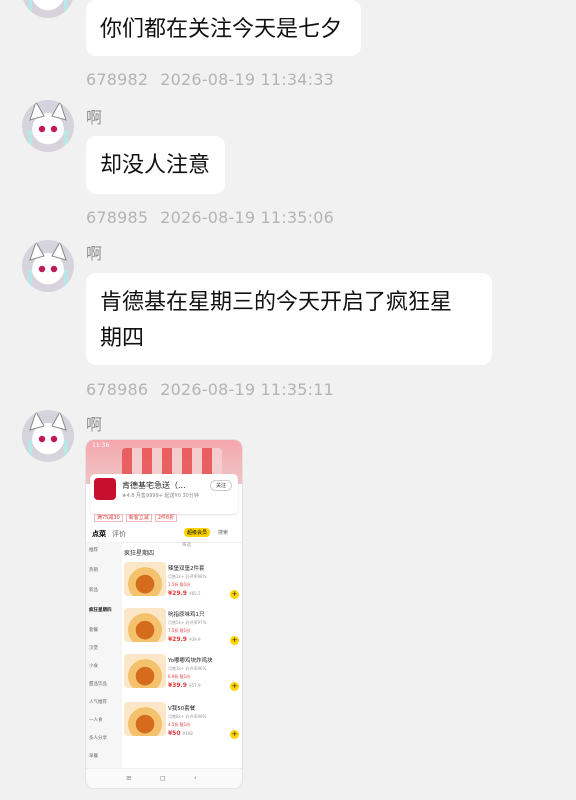 The width and height of the screenshot is (576, 800). I want to click on home-icon: ◻, so click(163, 778).